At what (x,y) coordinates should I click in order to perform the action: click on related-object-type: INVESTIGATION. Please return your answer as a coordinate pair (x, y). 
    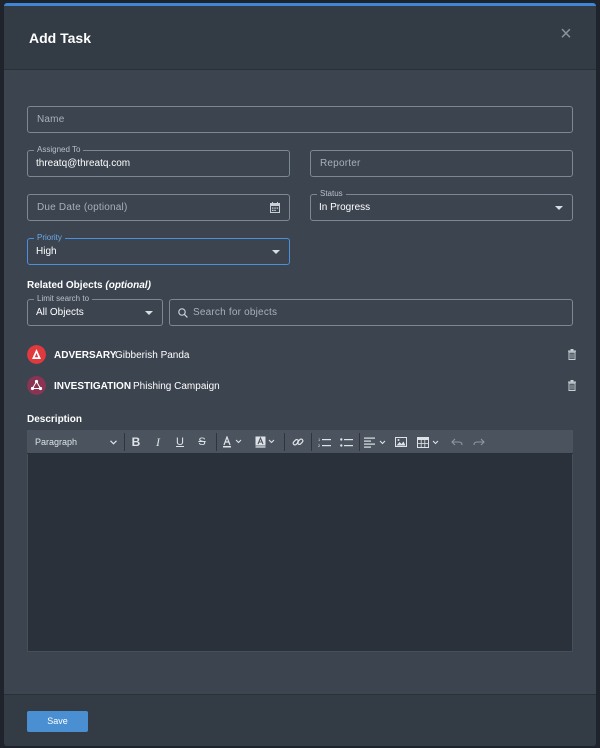
    Looking at the image, I should click on (93, 386).